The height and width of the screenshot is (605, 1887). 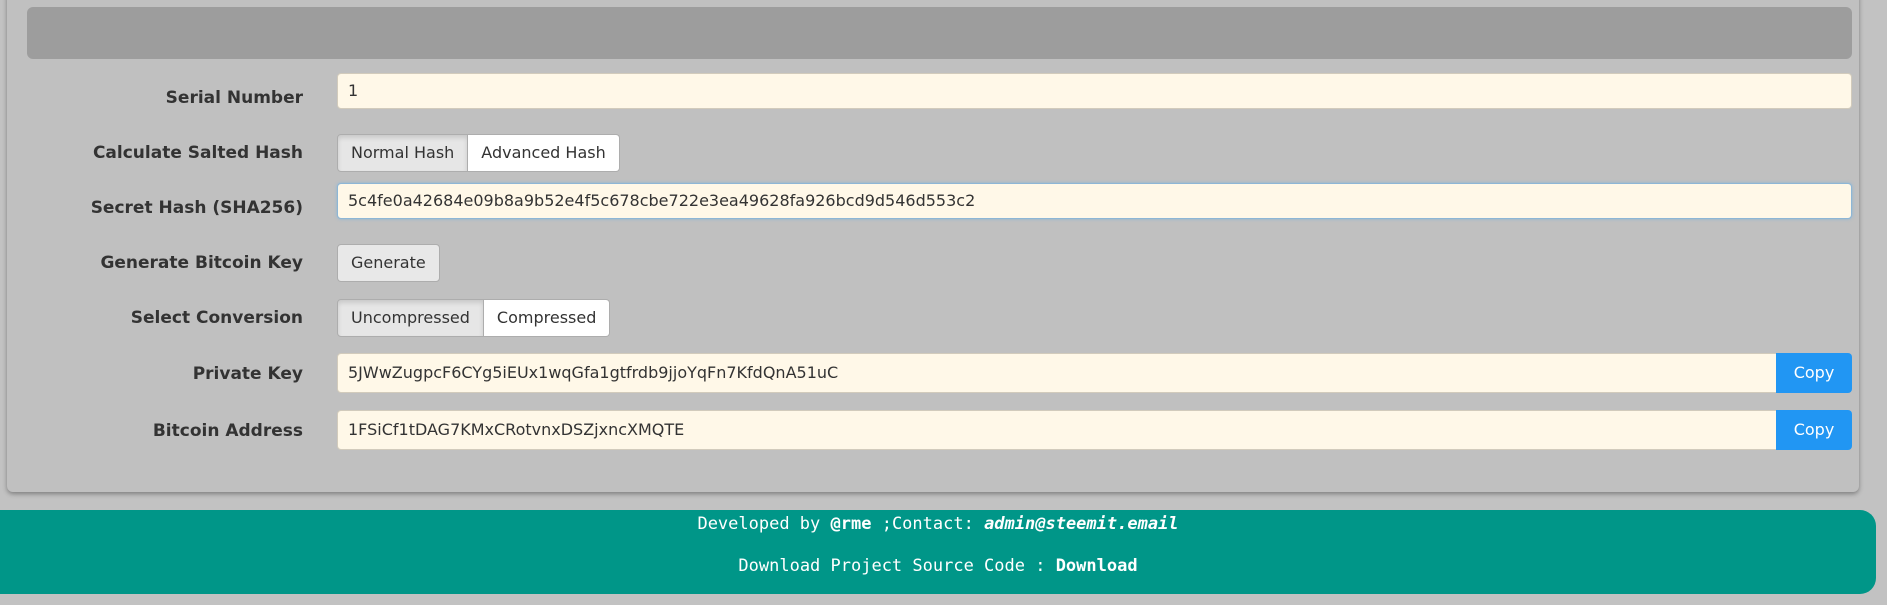 I want to click on serial-number-label: Serial Number, so click(x=234, y=98).